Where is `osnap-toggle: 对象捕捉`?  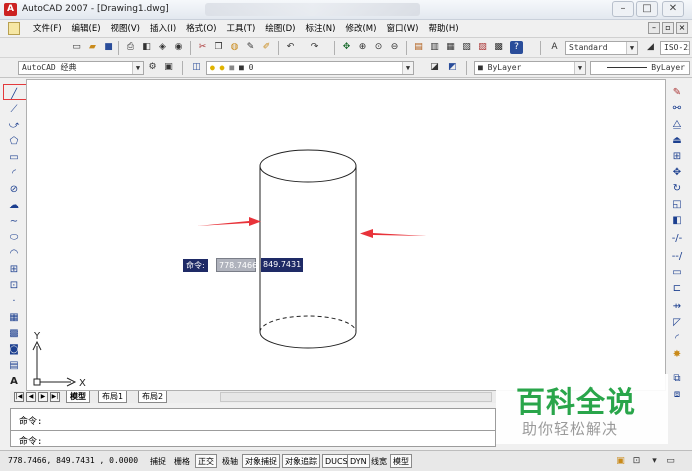 osnap-toggle: 对象捕捉 is located at coordinates (261, 461).